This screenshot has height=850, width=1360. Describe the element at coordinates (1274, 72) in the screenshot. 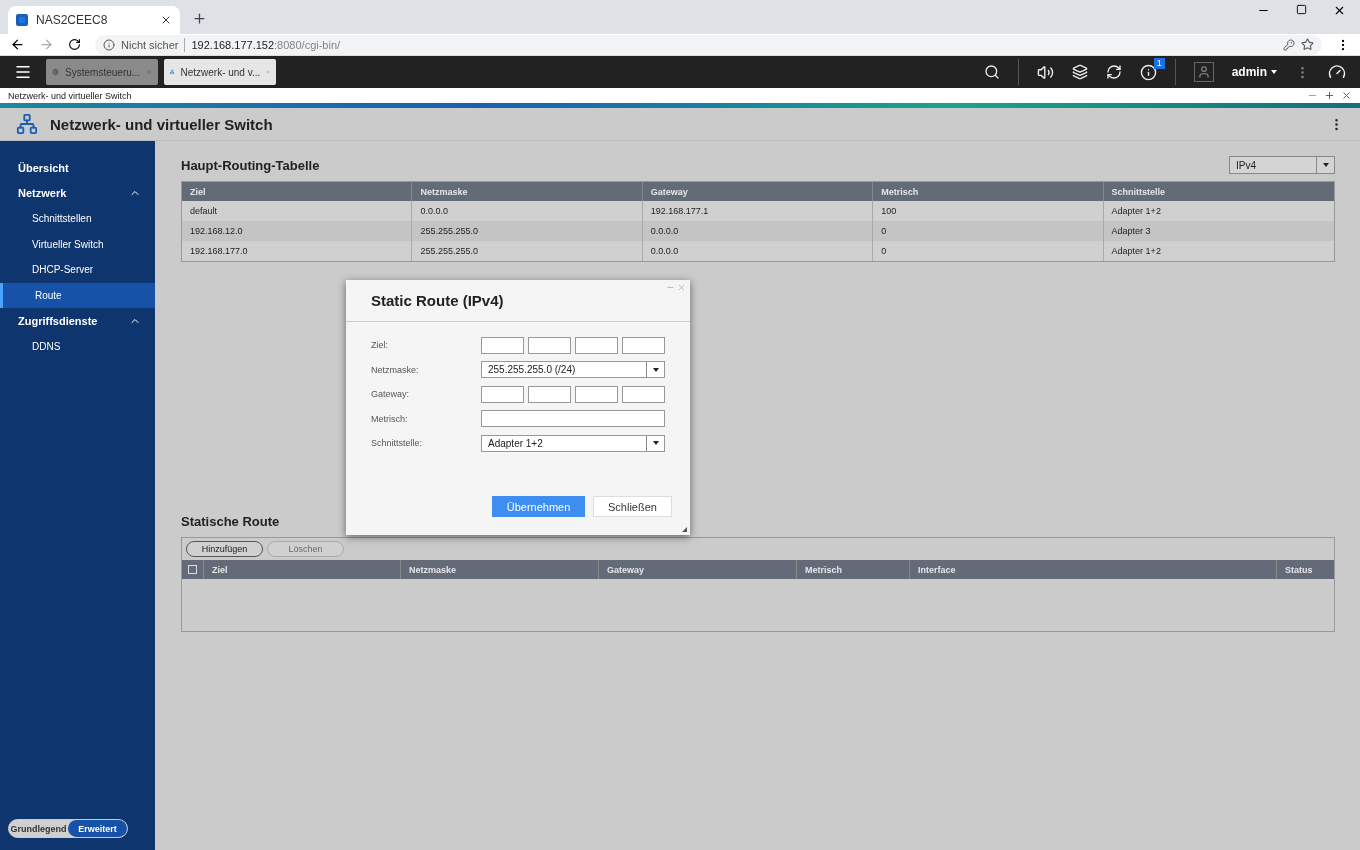

I see `caret-icon` at that location.